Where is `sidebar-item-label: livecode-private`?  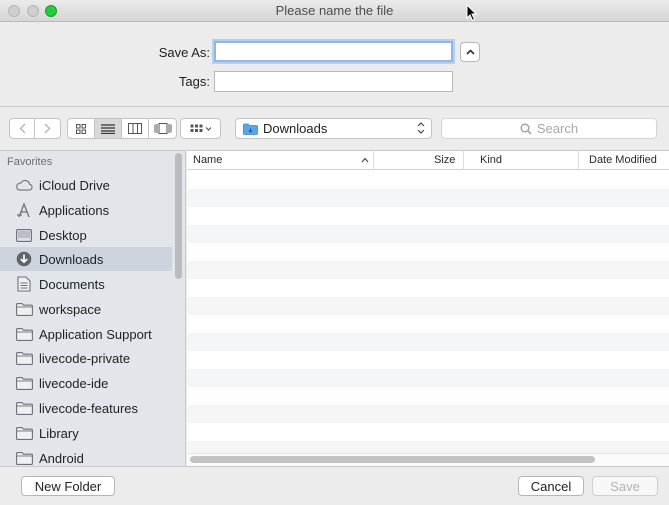 sidebar-item-label: livecode-private is located at coordinates (85, 358).